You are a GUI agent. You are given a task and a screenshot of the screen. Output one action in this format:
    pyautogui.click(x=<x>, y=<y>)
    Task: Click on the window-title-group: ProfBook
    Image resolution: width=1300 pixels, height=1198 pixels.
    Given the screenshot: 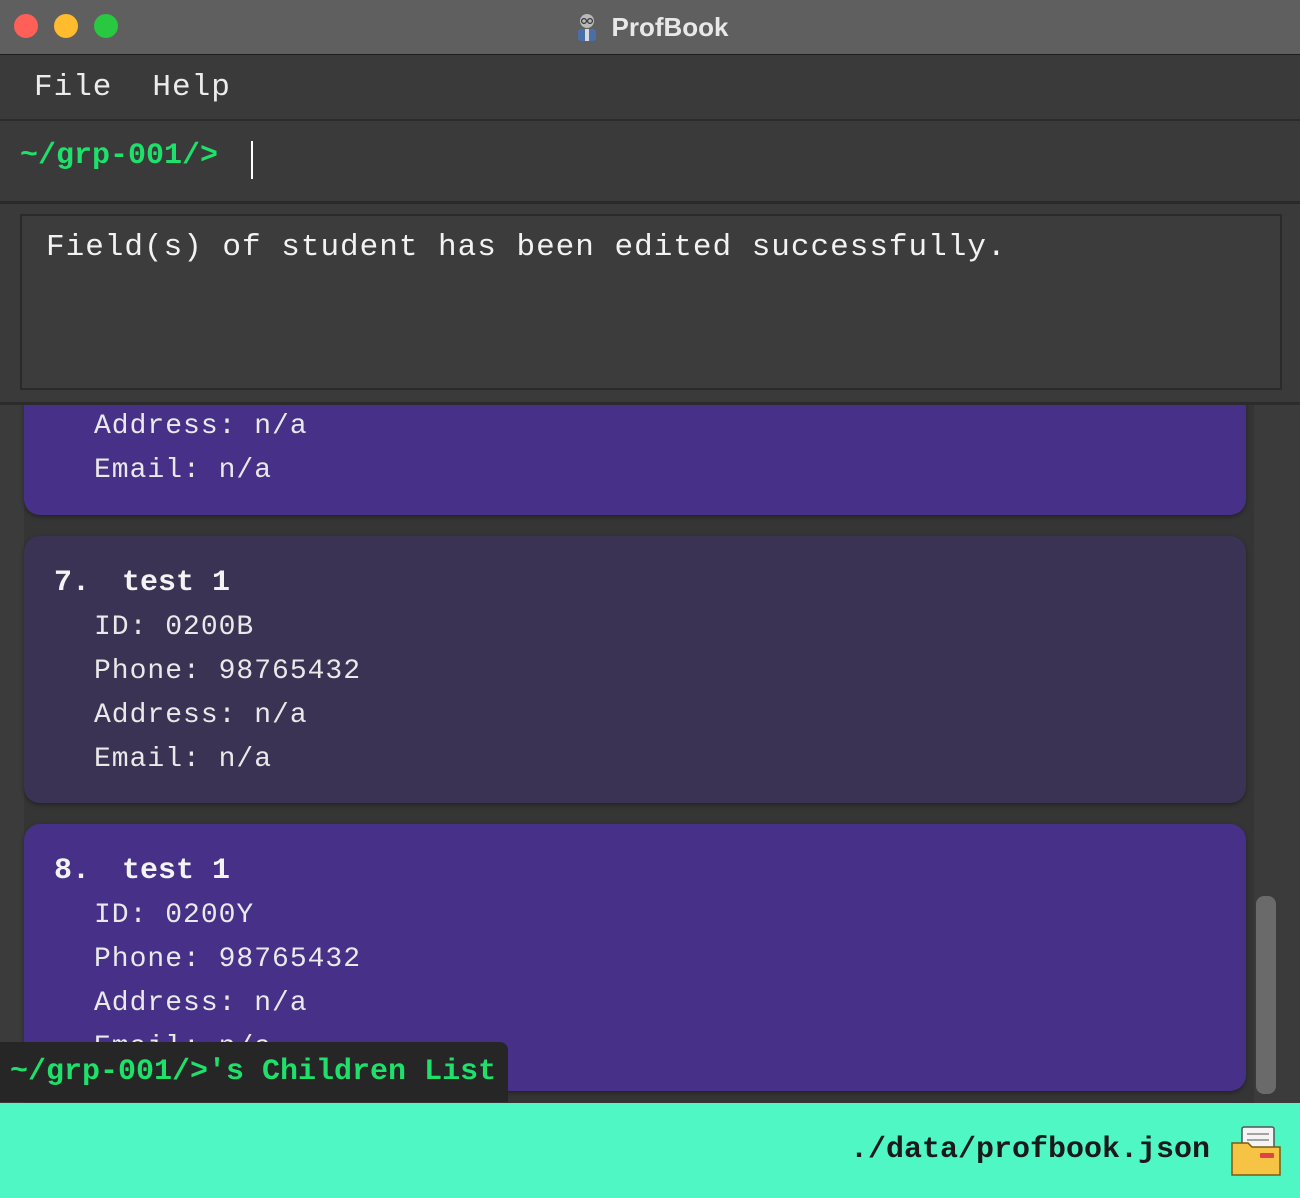 What is the action you would take?
    pyautogui.click(x=650, y=27)
    